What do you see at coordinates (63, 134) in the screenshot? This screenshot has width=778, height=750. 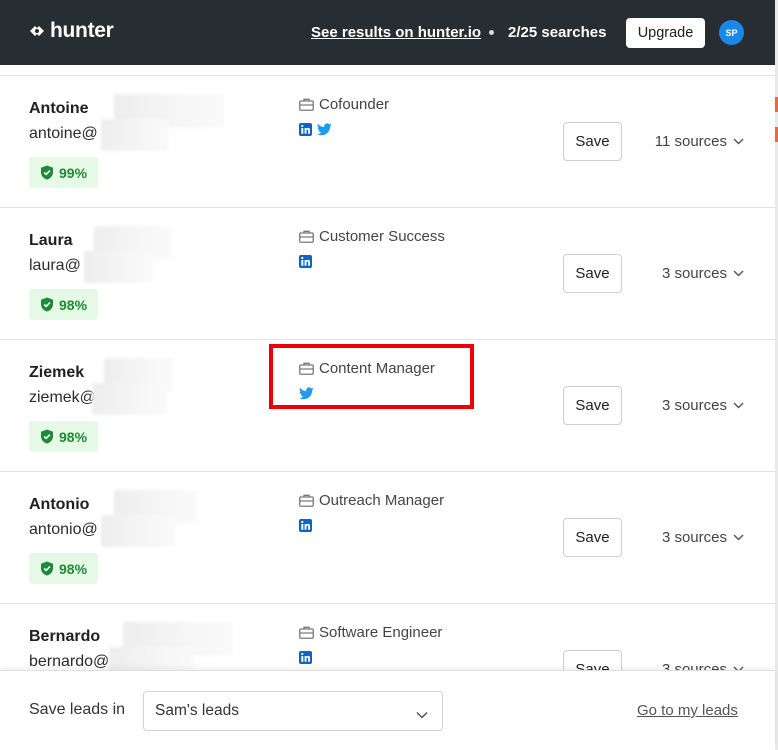 I see `lead-email: antoine@` at bounding box center [63, 134].